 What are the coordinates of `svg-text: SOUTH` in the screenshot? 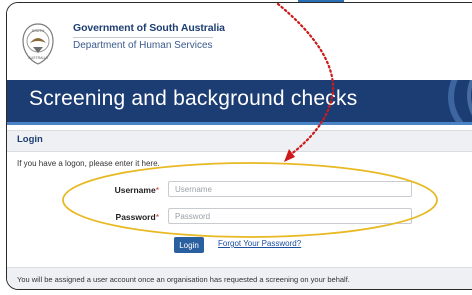 It's located at (38, 31).